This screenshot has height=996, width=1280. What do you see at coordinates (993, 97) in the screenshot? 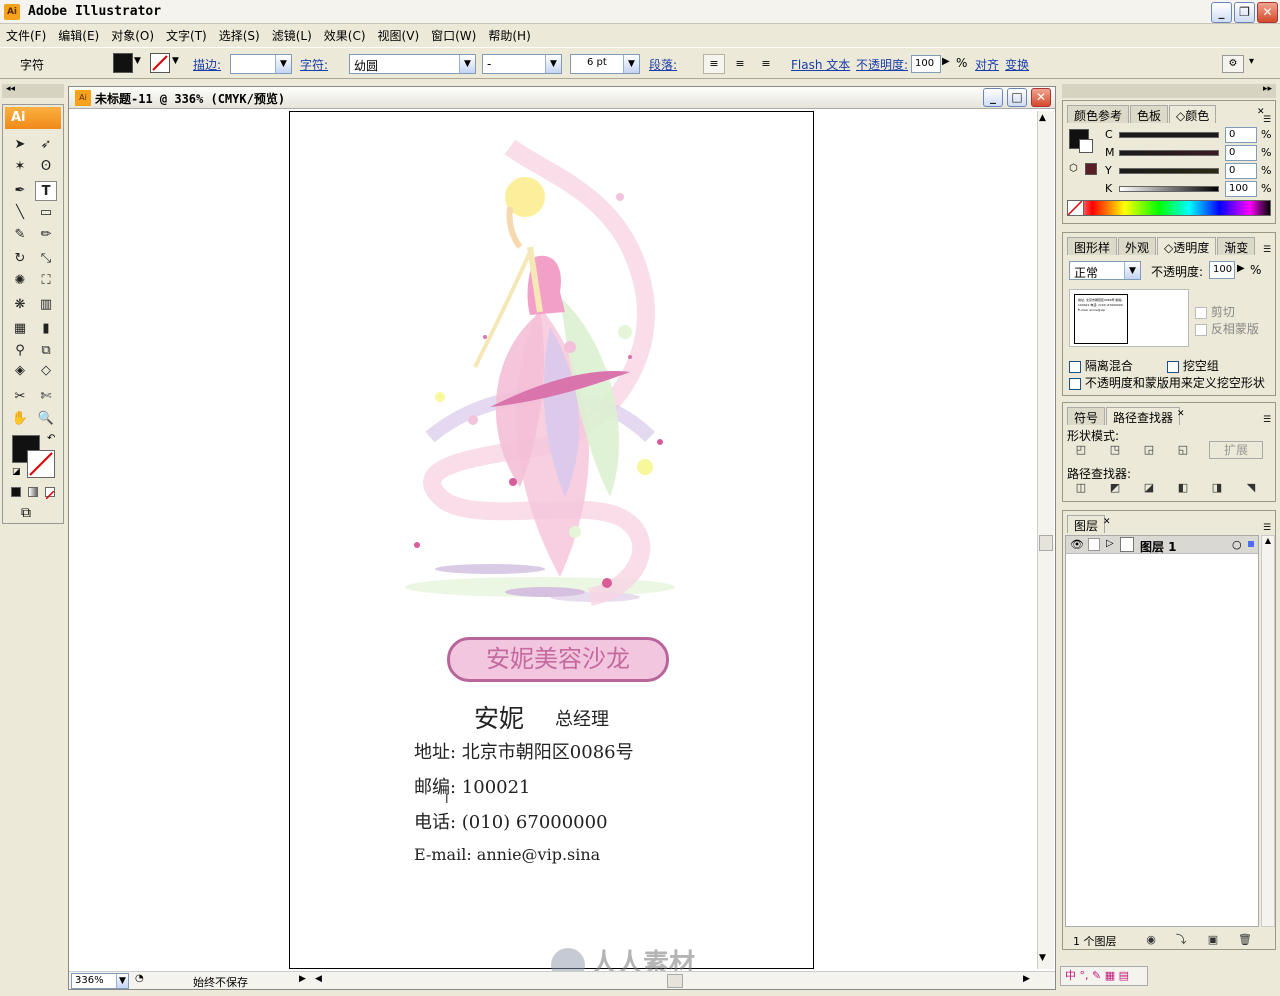
I see `doc-minimize-button: _` at bounding box center [993, 97].